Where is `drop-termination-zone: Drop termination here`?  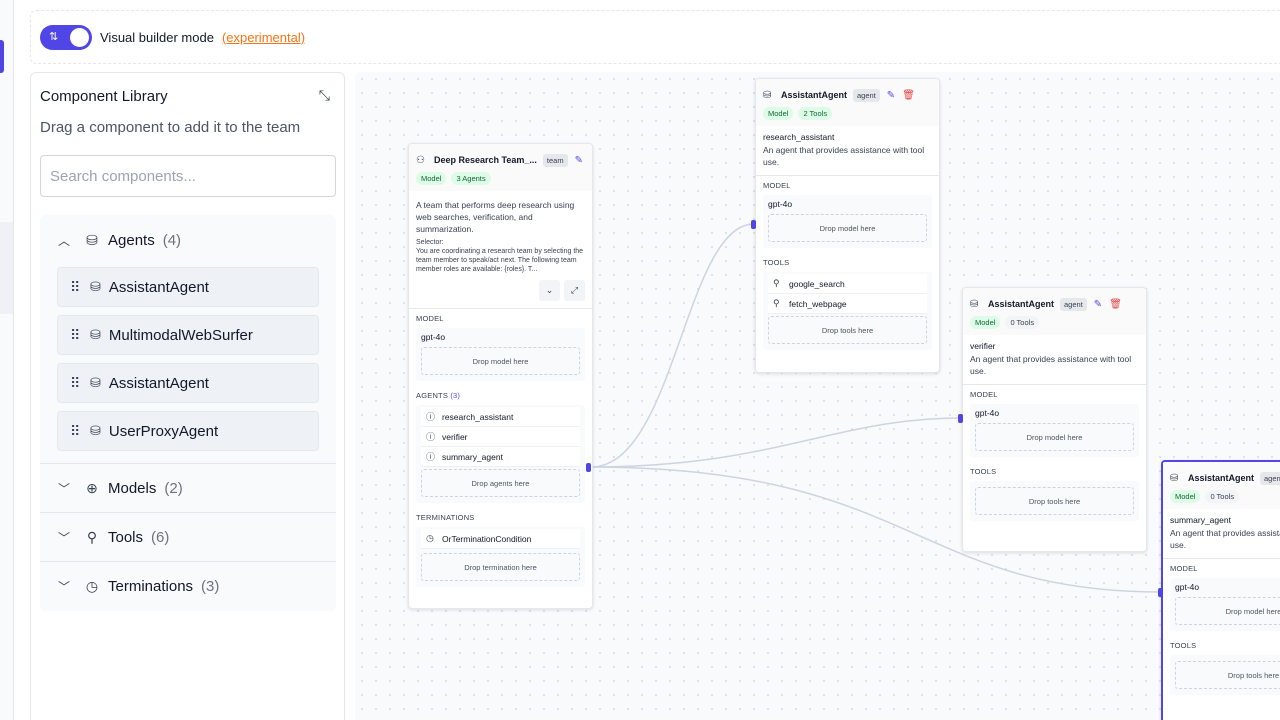 drop-termination-zone: Drop termination here is located at coordinates (500, 567).